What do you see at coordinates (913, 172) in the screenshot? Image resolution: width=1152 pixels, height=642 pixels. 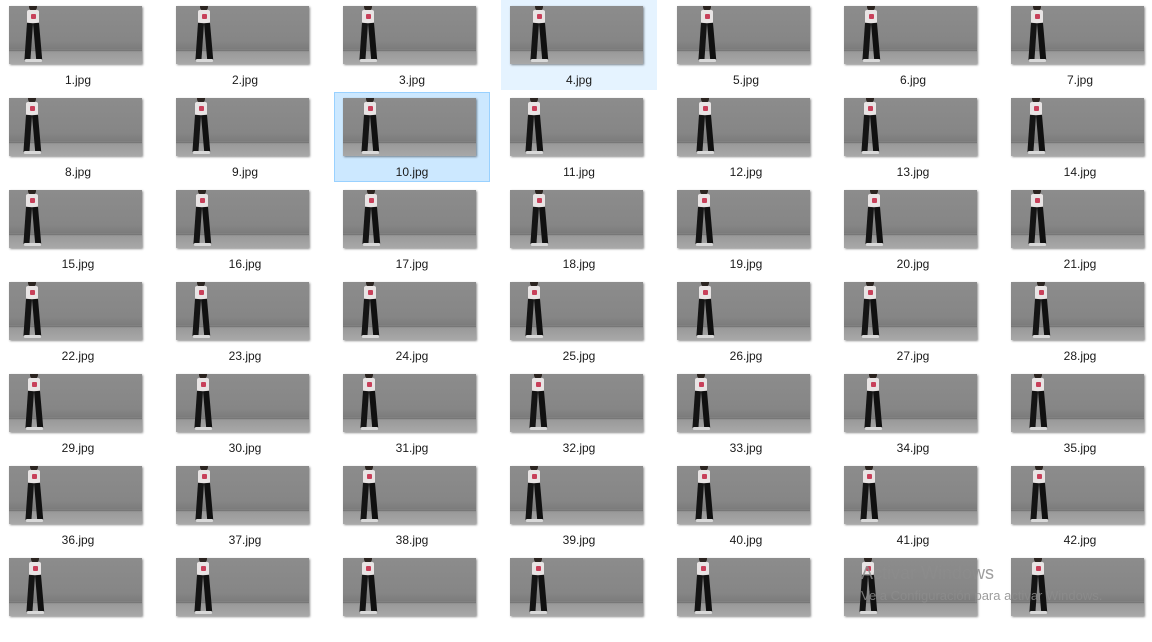 I see `file-name-label: 13.jpg` at bounding box center [913, 172].